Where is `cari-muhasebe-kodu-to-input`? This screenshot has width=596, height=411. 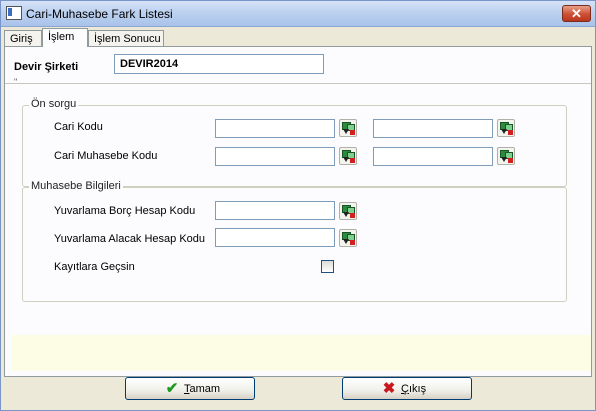
cari-muhasebe-kodu-to-input is located at coordinates (433, 156).